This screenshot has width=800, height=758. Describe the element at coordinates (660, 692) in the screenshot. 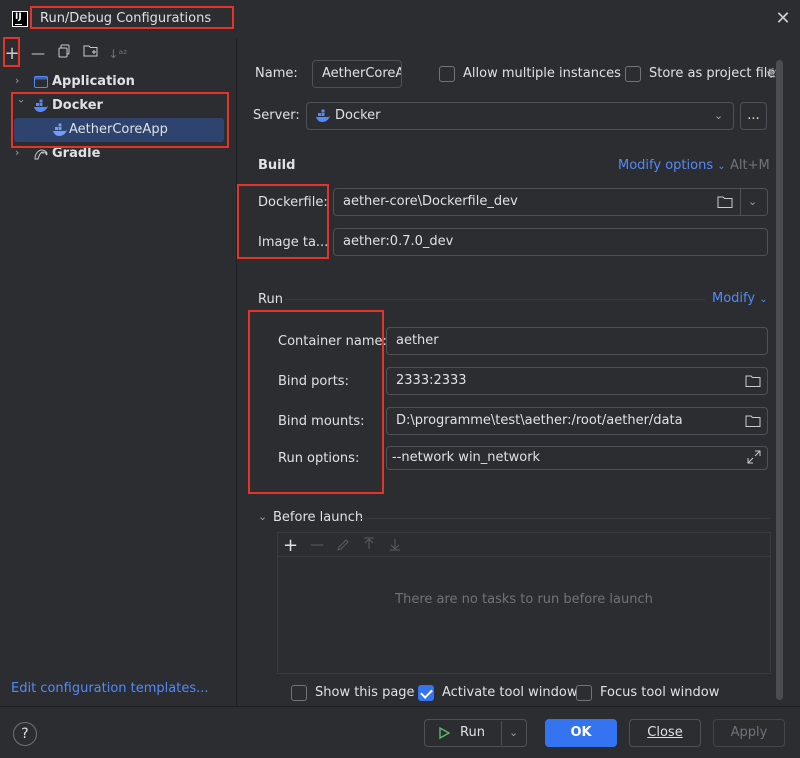

I see `focus-tool-label: Focus tool window` at that location.